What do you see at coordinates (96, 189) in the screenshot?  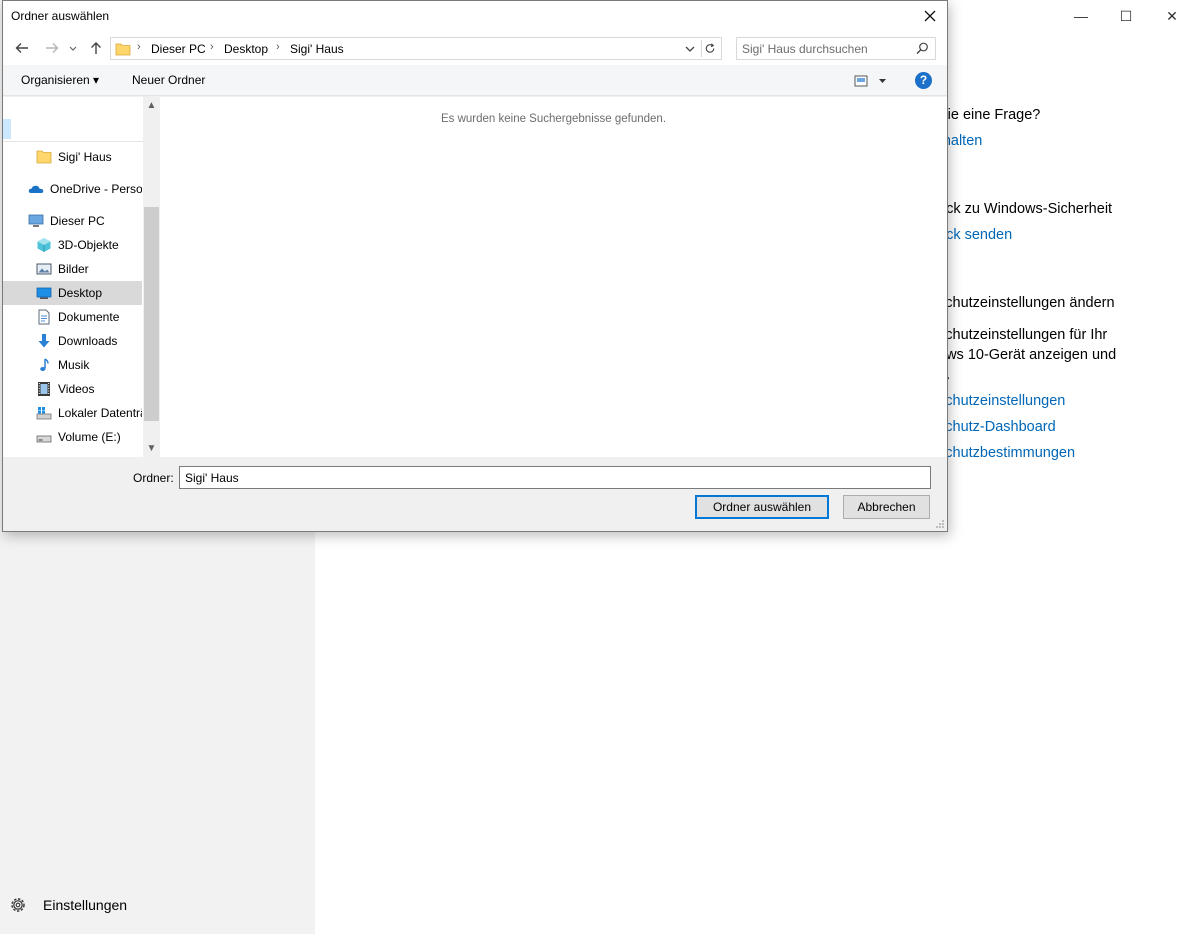 I see `tree-item-label: OneDrive - Persor` at bounding box center [96, 189].